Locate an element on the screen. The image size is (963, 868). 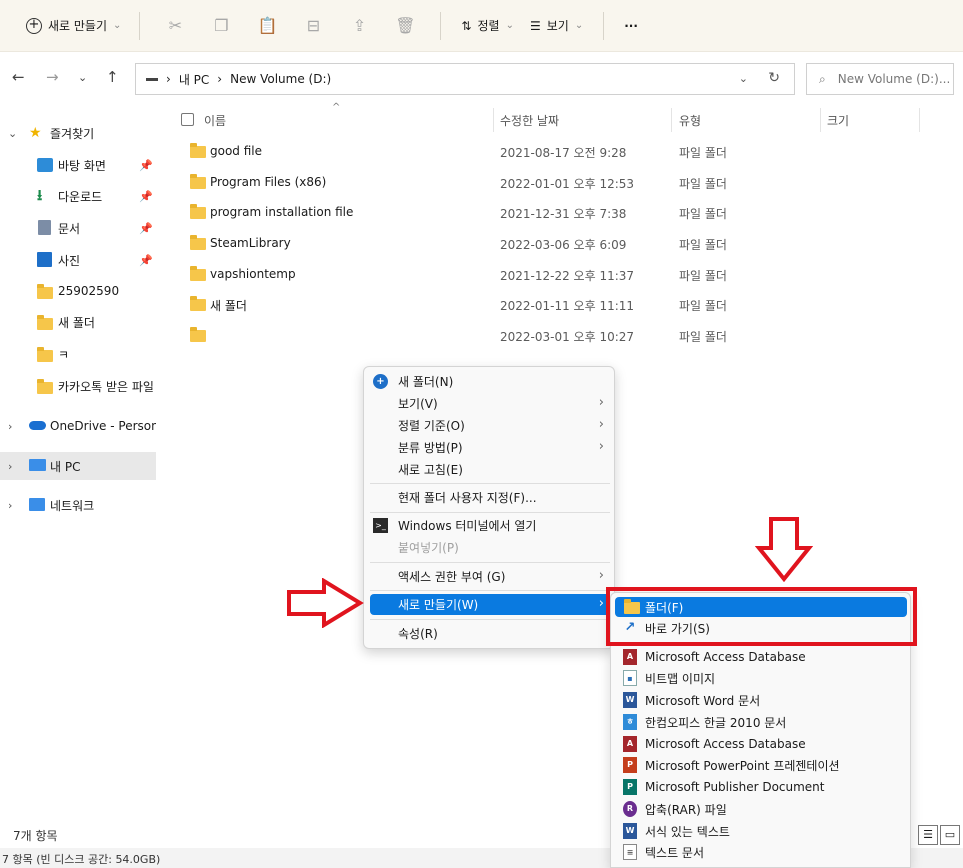
forward-arrow-icon: → is located at coordinates (52, 77).